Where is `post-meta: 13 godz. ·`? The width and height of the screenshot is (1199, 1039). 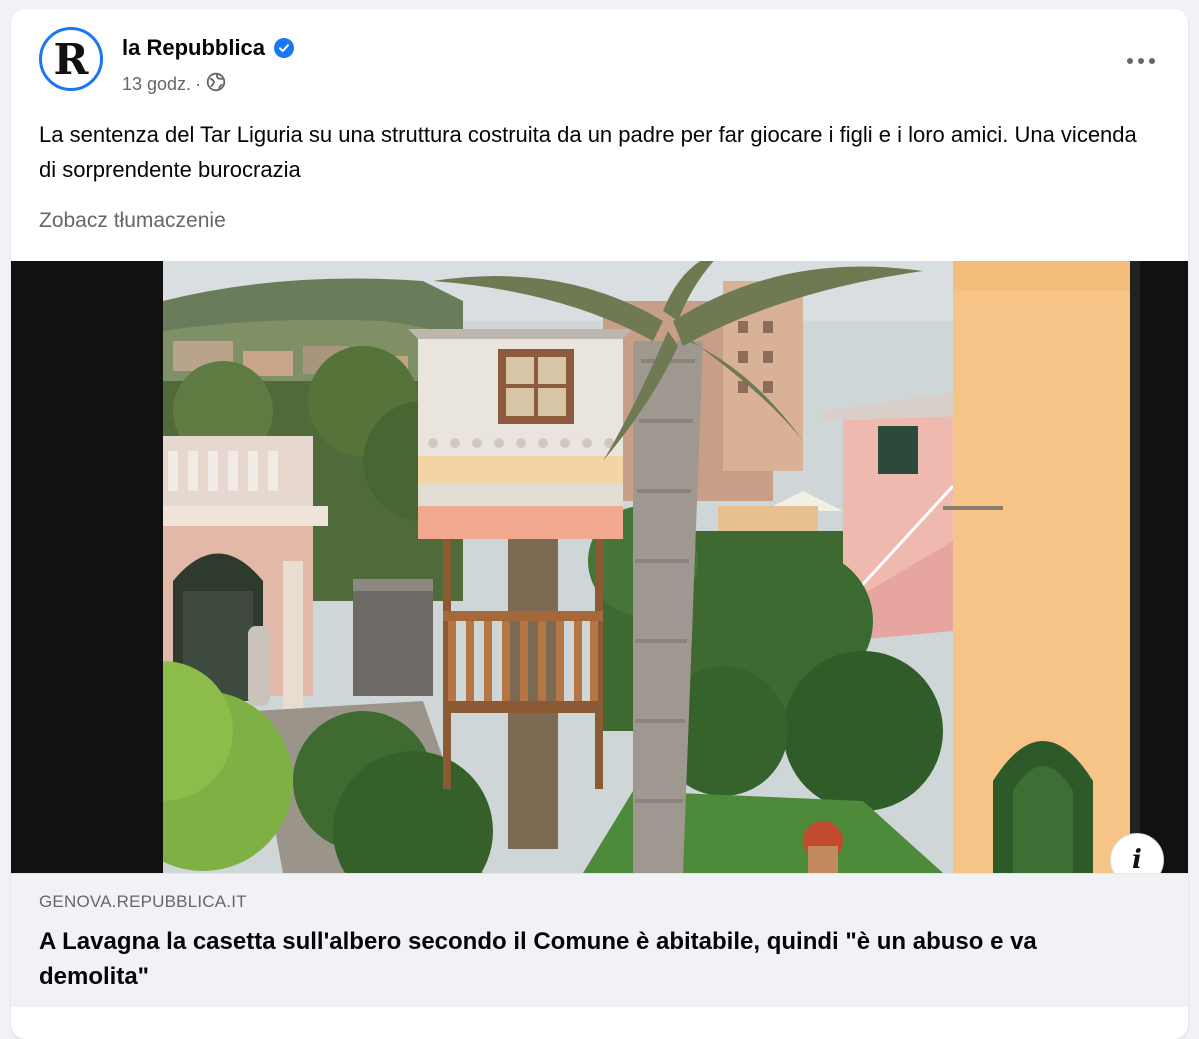
post-meta: 13 godz. · is located at coordinates (174, 84).